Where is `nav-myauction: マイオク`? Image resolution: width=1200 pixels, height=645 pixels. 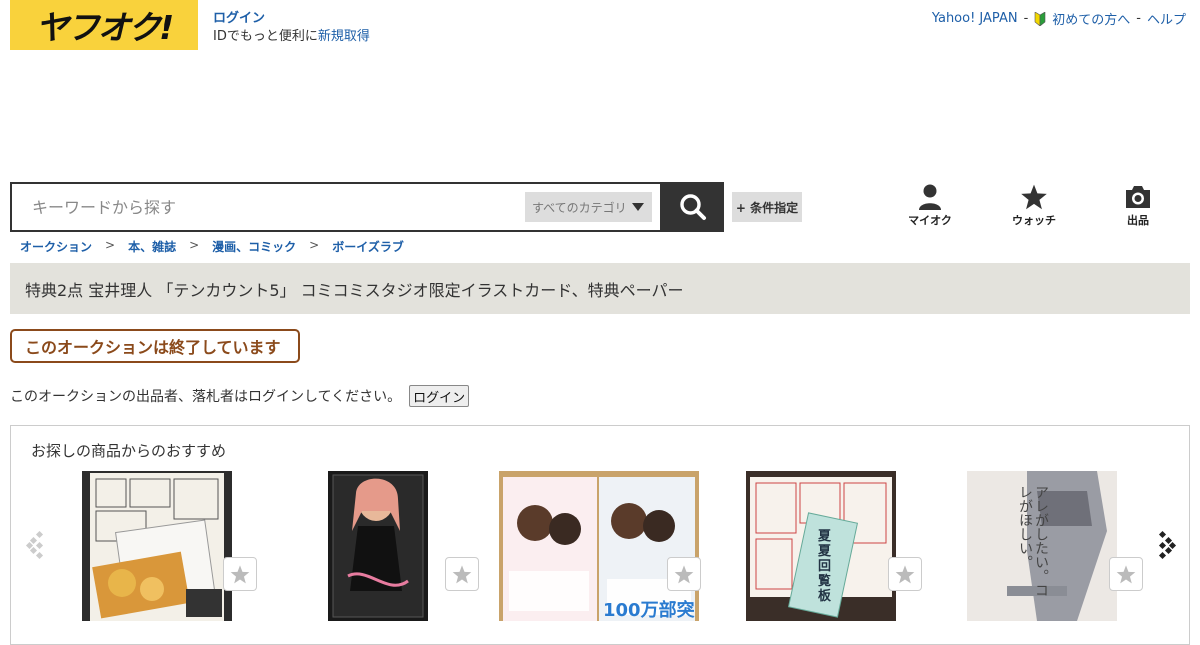
nav-myauction: マイオク is located at coordinates (930, 206).